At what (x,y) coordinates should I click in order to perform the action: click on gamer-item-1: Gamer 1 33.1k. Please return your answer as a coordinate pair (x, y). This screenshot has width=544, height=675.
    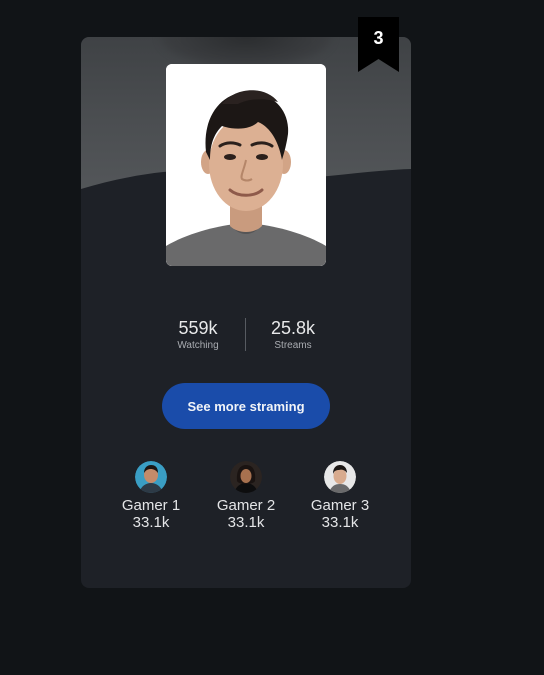
    Looking at the image, I should click on (151, 496).